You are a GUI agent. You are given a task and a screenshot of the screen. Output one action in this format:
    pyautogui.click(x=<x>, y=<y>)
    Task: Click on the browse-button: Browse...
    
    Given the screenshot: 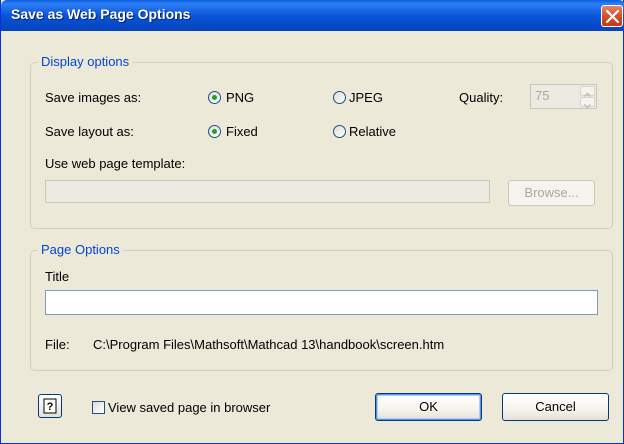 What is the action you would take?
    pyautogui.click(x=551, y=193)
    